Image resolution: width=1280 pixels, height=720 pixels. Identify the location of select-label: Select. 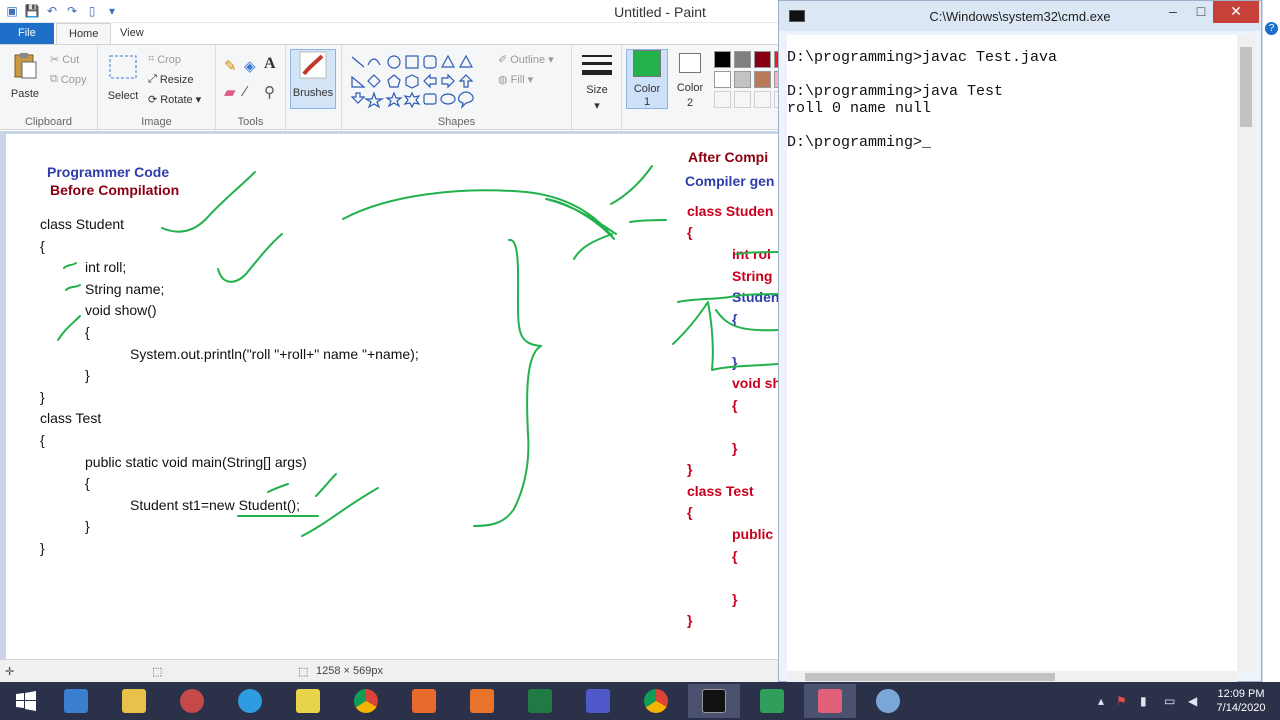
(123, 96).